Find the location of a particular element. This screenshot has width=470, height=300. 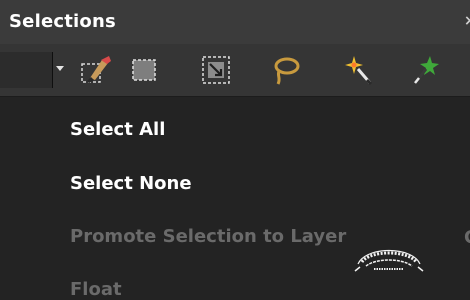

rectangle-select-icon is located at coordinates (145, 70).